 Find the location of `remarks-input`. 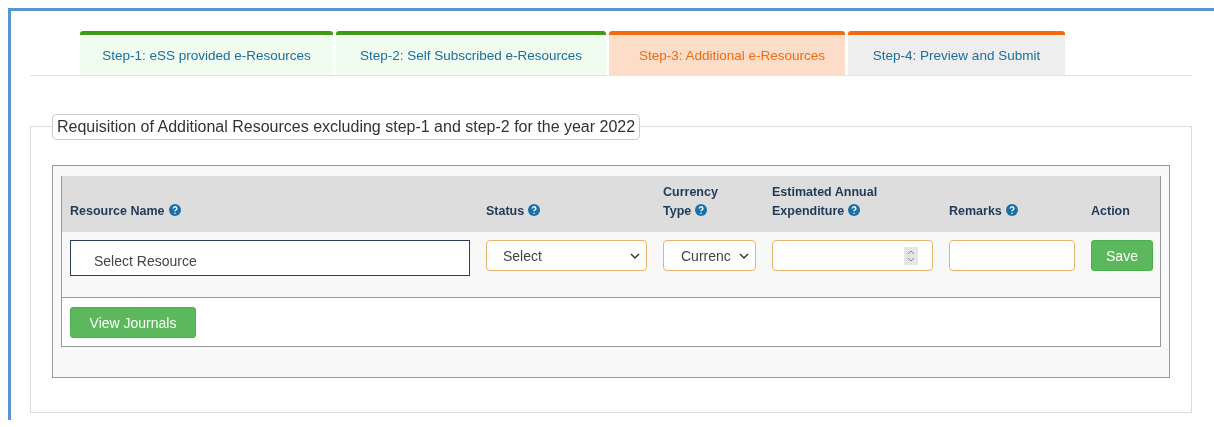

remarks-input is located at coordinates (1012, 255).